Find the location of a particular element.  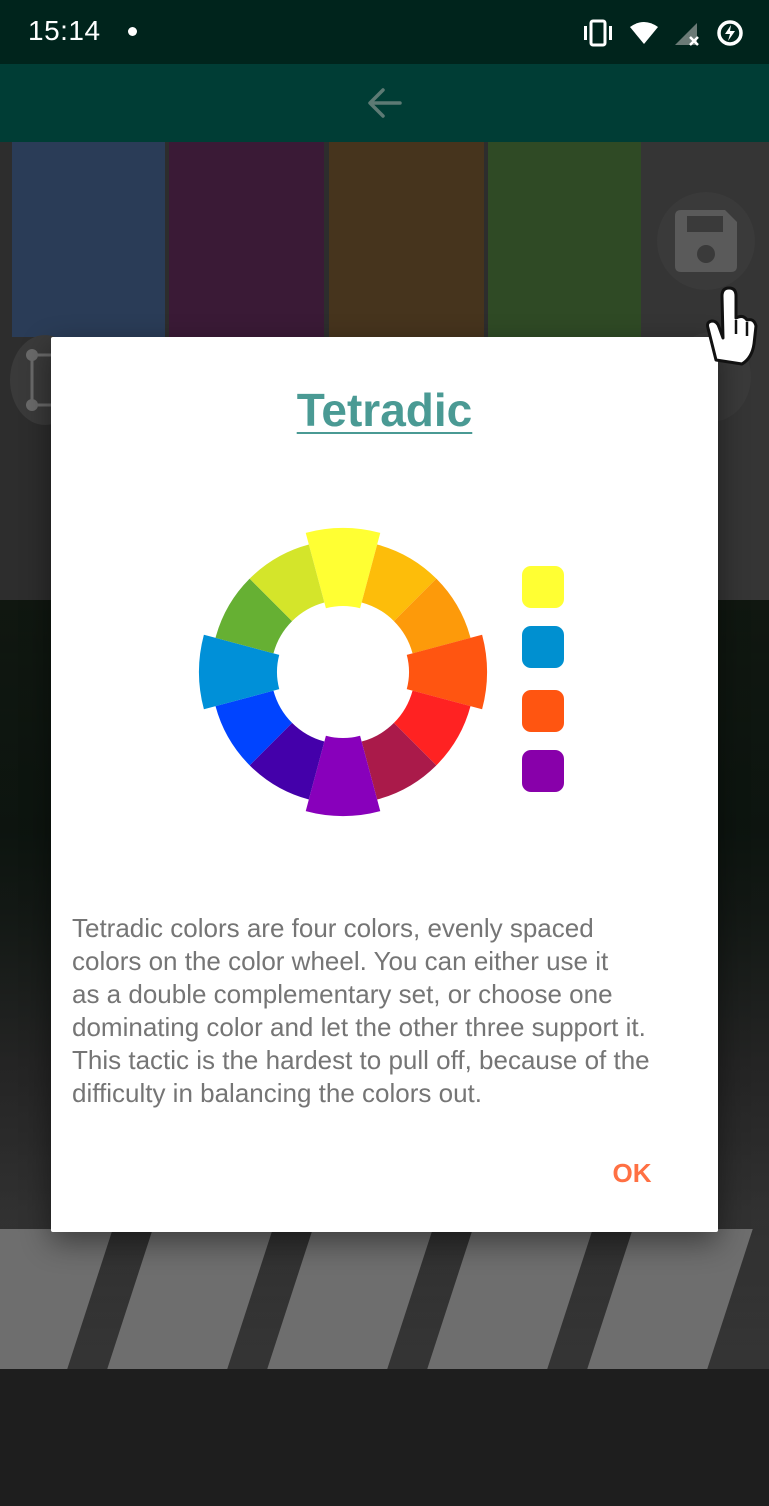

status-time: 15:14 is located at coordinates (64, 30).